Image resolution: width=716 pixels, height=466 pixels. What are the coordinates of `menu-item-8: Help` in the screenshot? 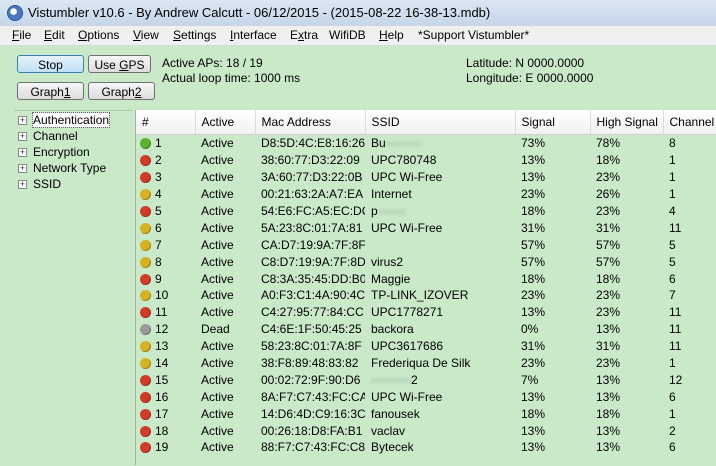 It's located at (391, 35).